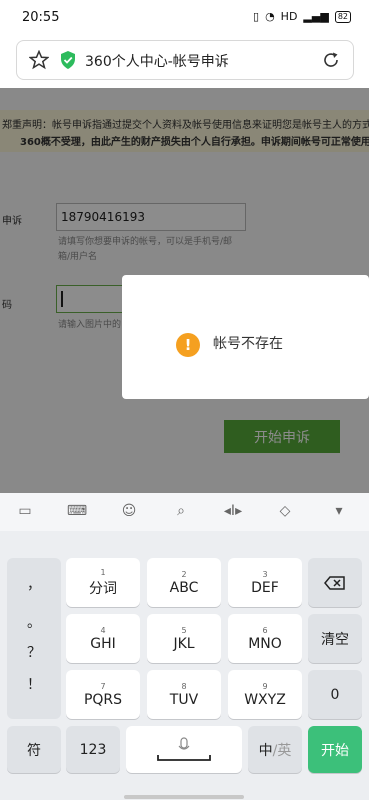  Describe the element at coordinates (316, 16) in the screenshot. I see `signal-icon: ▂▄▆` at that location.